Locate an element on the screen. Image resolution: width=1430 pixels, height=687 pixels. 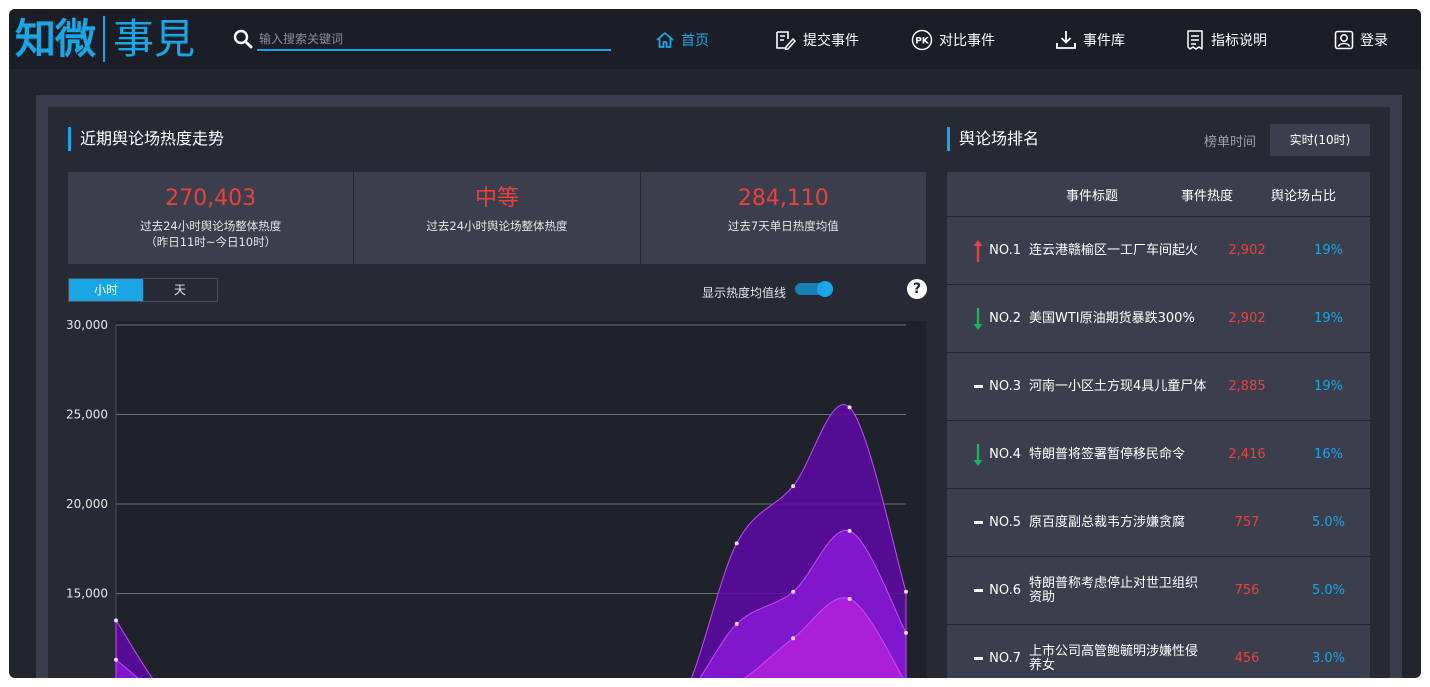
nav-indicator-desc: 指标说明 is located at coordinates (1226, 40).